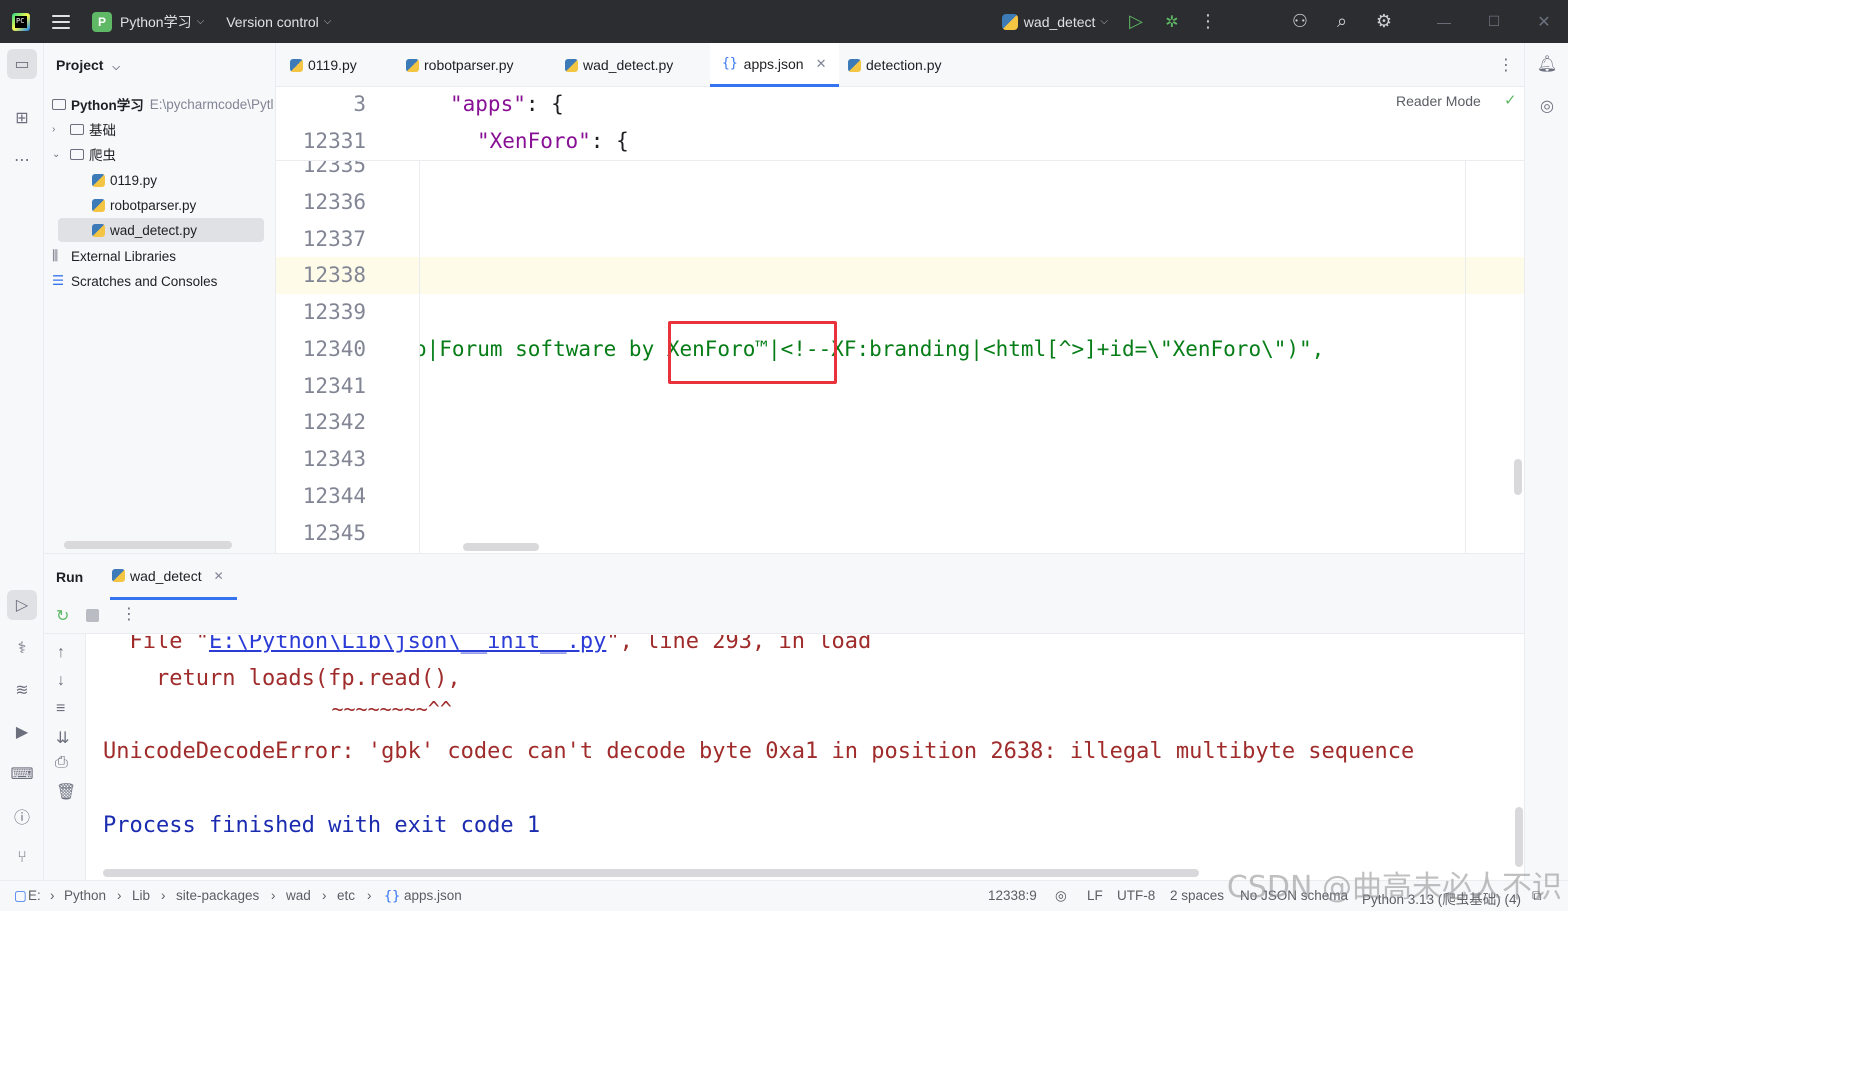 Image resolution: width=1859 pixels, height=1080 pixels. I want to click on tab-label: 0119.py, so click(332, 65).